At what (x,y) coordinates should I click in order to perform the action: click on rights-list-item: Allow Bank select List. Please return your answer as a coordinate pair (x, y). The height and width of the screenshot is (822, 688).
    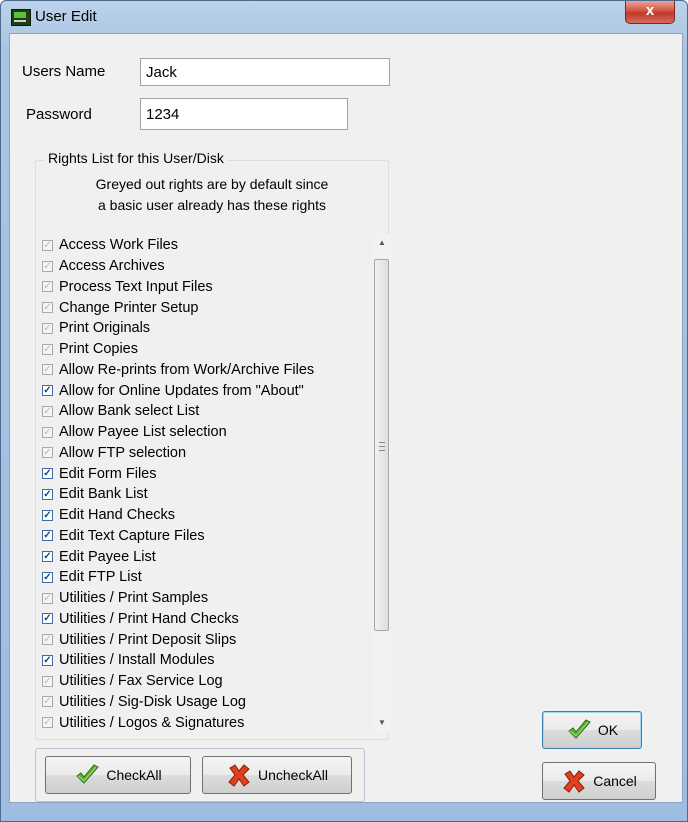
    Looking at the image, I should click on (206, 411).